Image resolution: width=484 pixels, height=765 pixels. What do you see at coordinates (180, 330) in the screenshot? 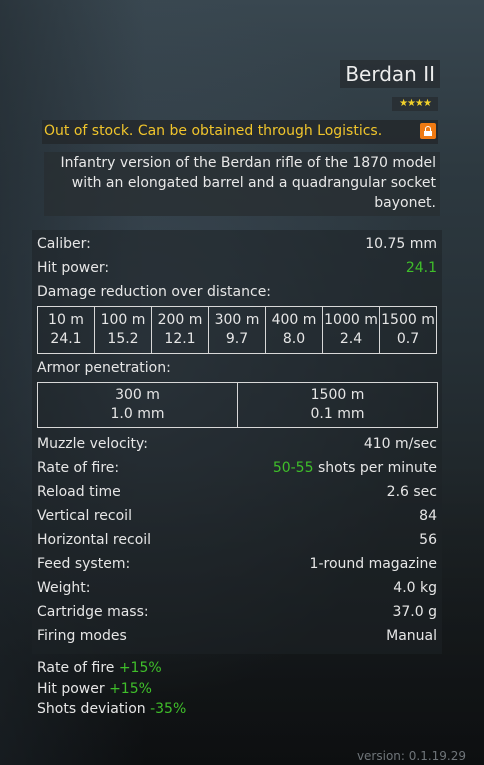
I see `damage-cell: 200 m 12.1` at bounding box center [180, 330].